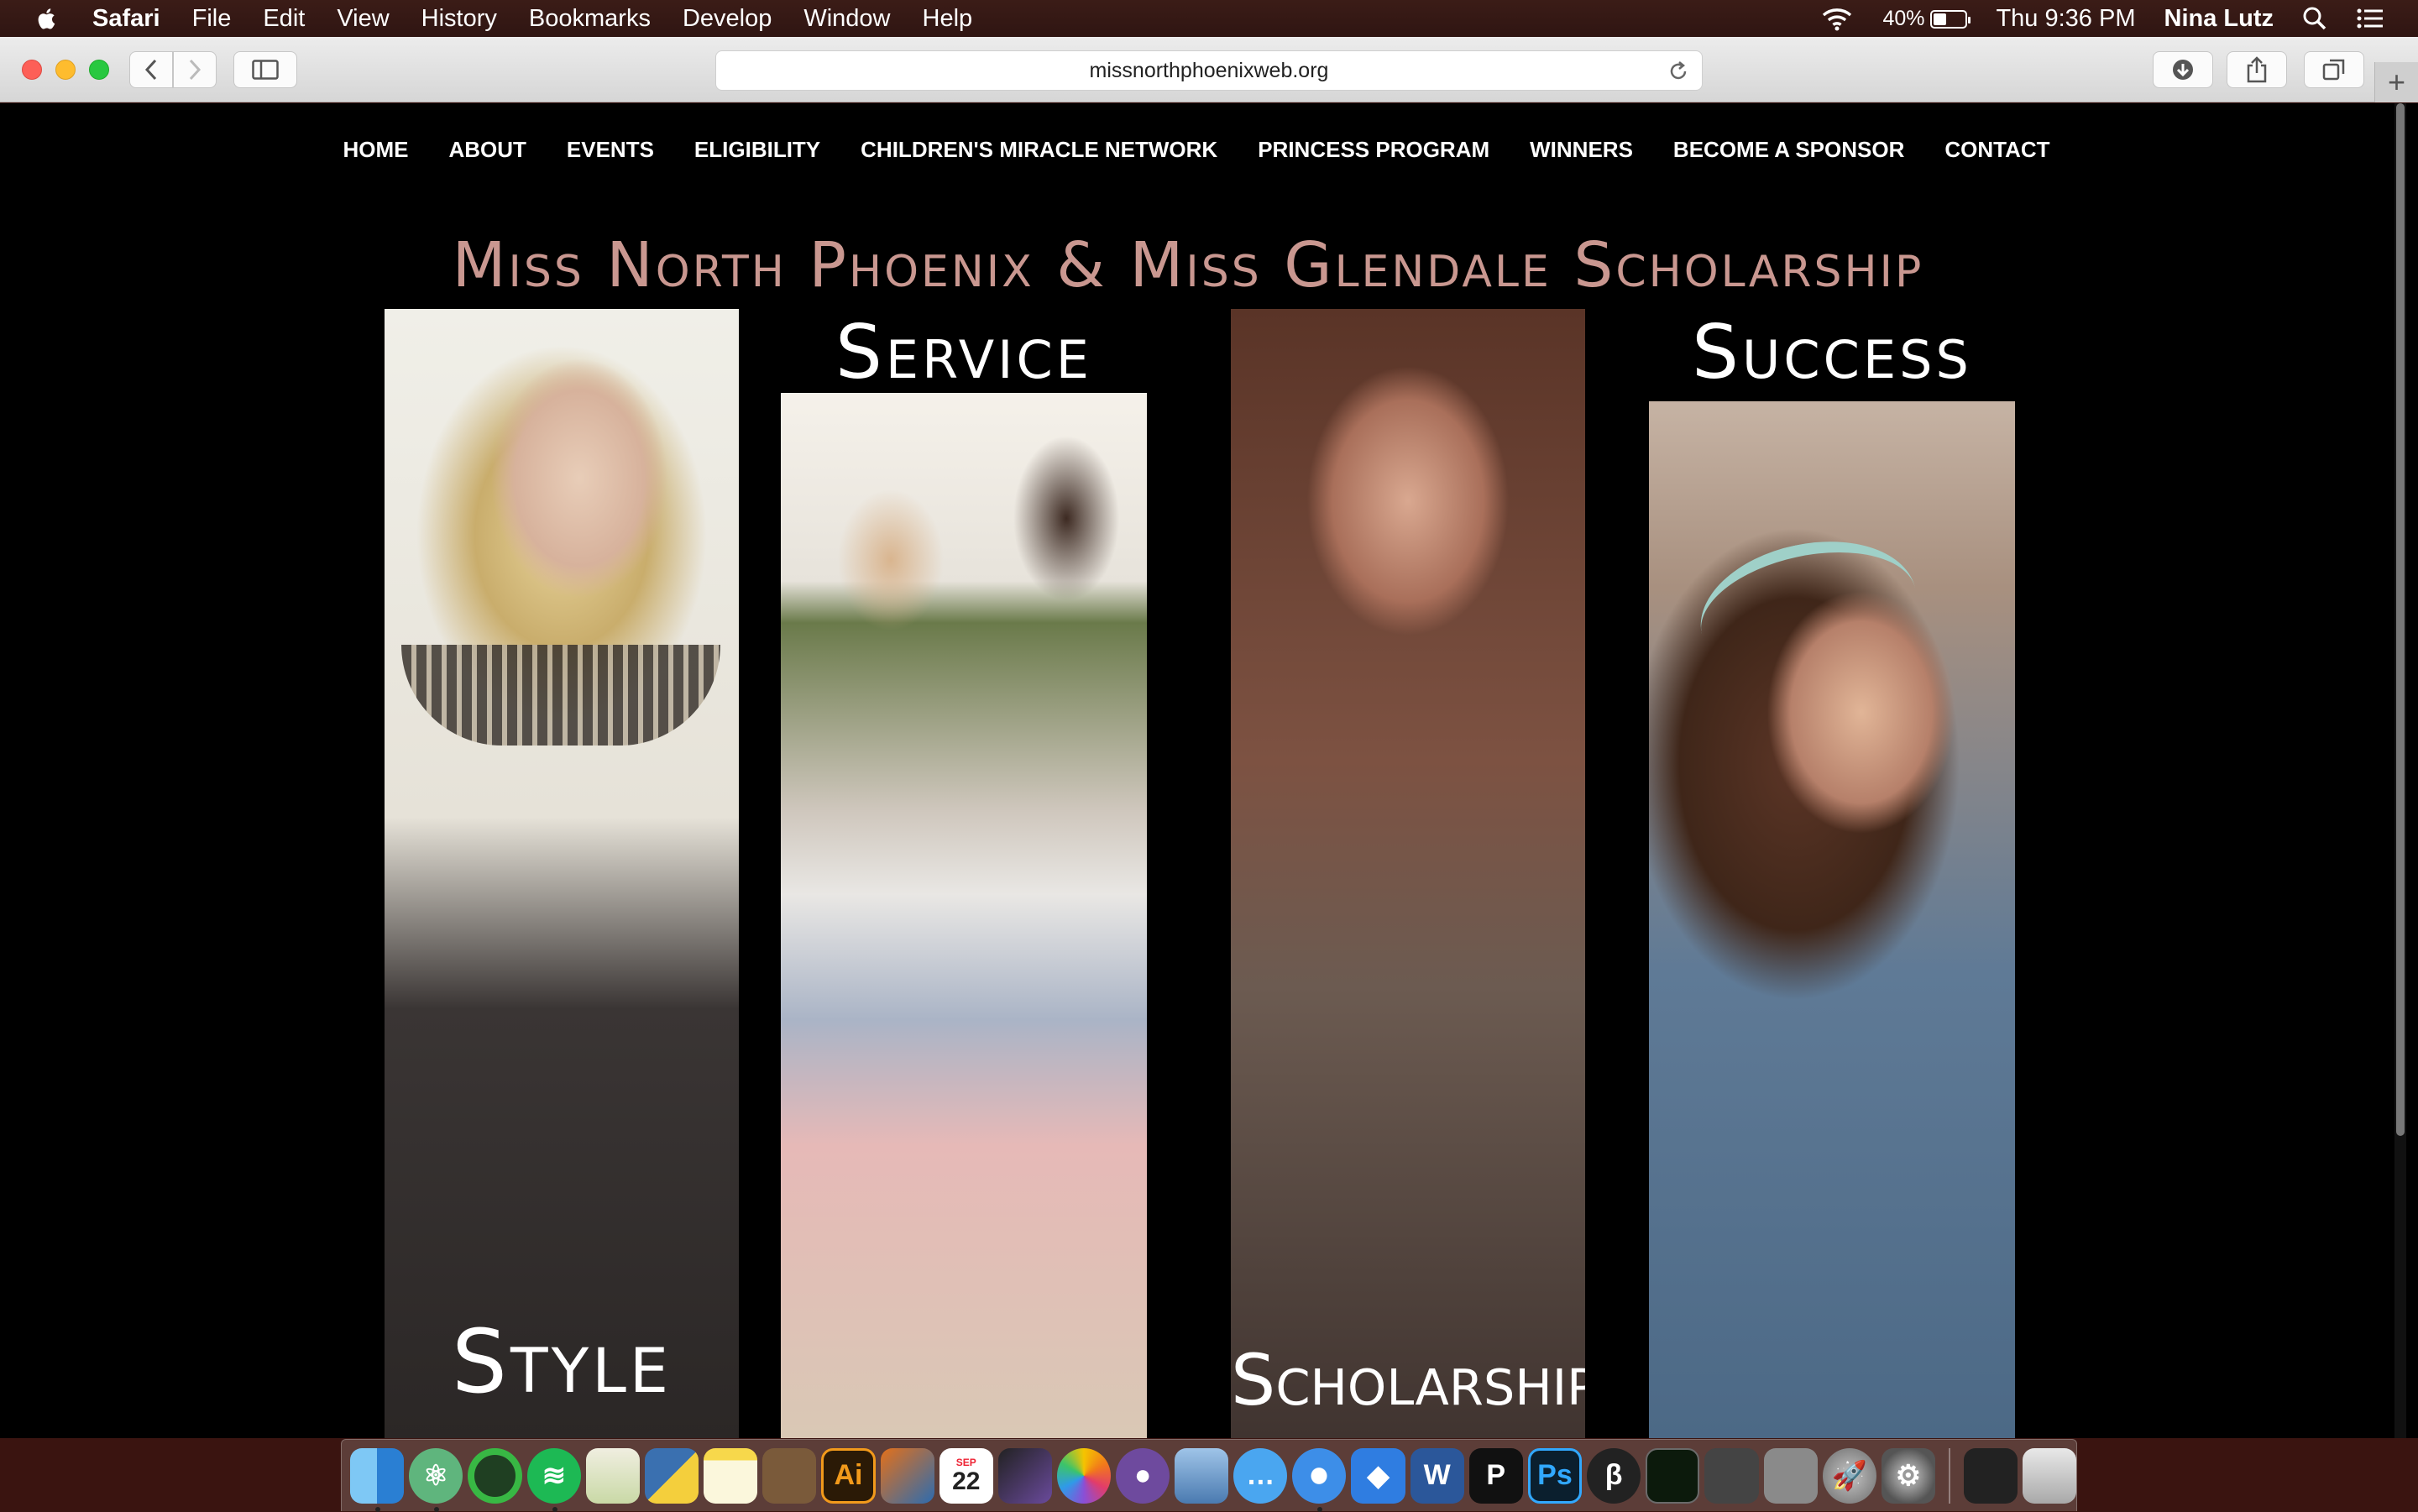  What do you see at coordinates (1673, 1475) in the screenshot?
I see `activity-monitor-icon` at bounding box center [1673, 1475].